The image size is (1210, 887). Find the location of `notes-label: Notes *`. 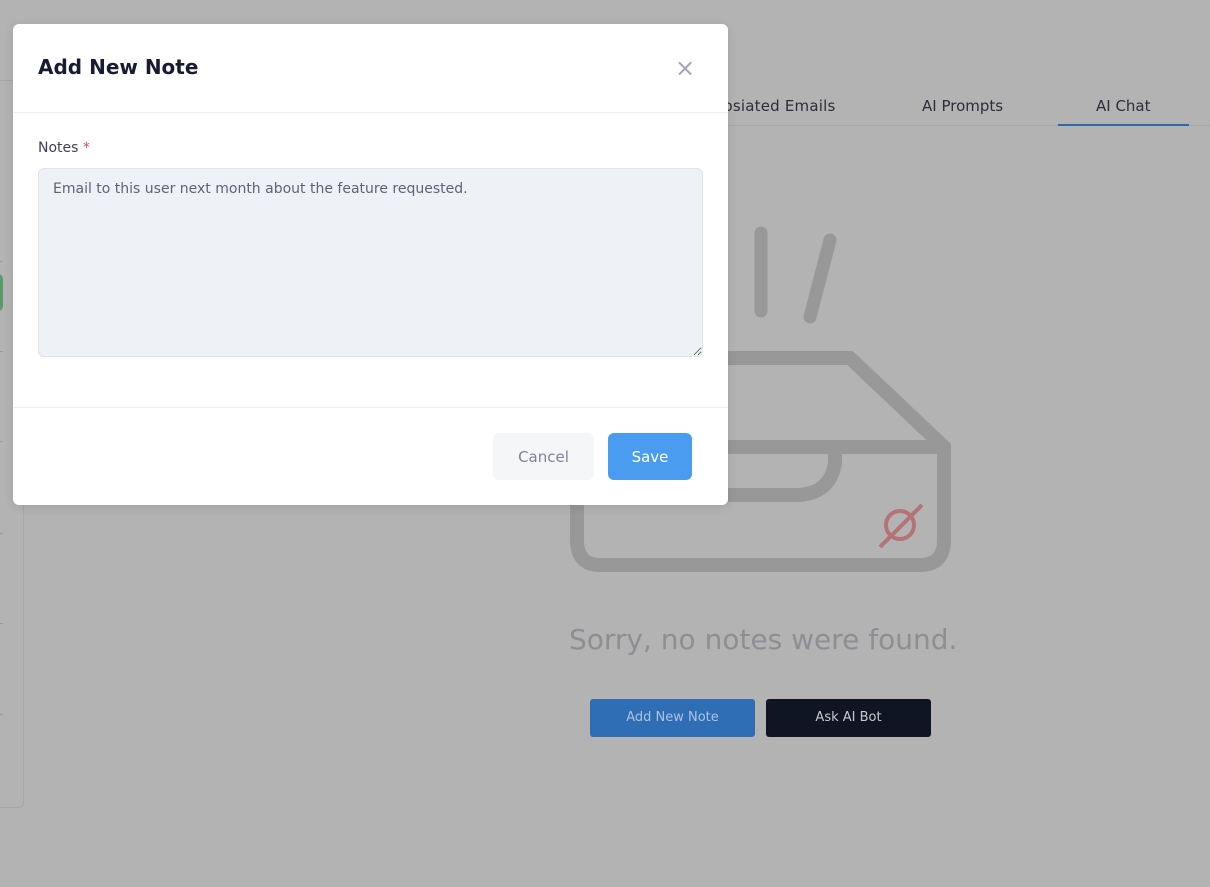

notes-label: Notes * is located at coordinates (64, 148).